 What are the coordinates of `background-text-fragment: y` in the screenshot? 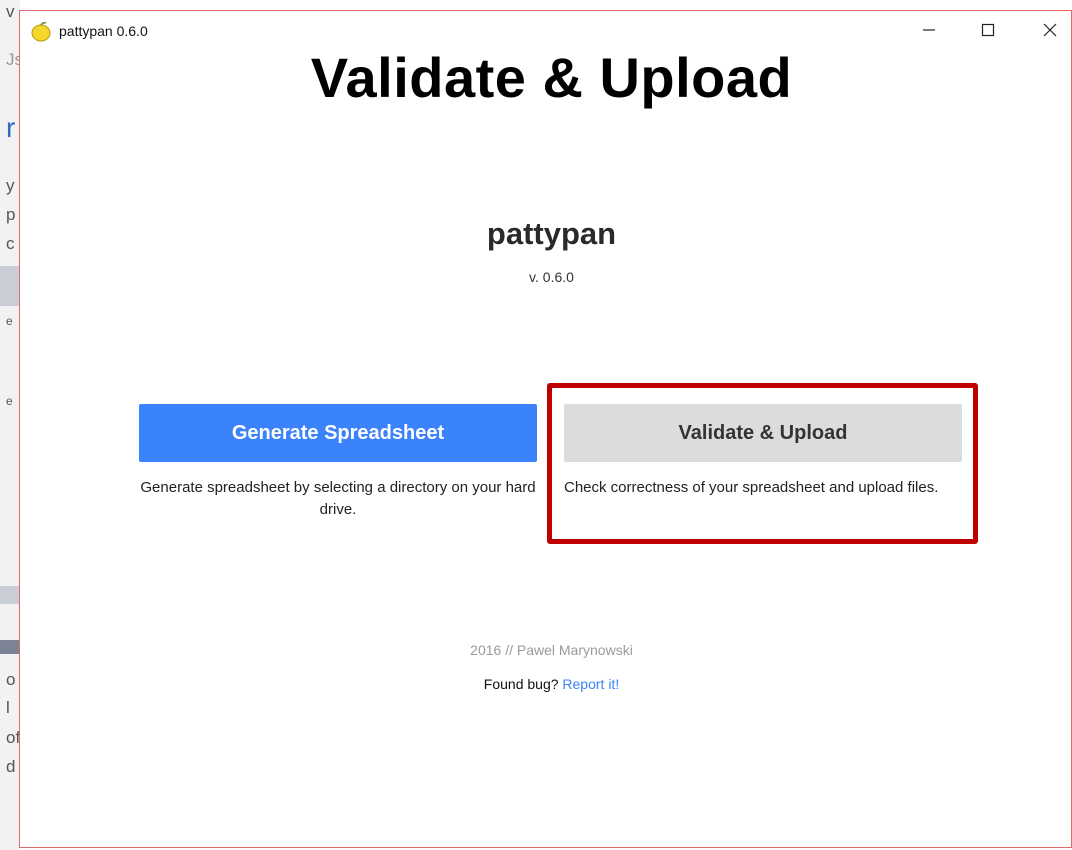 It's located at (10, 185).